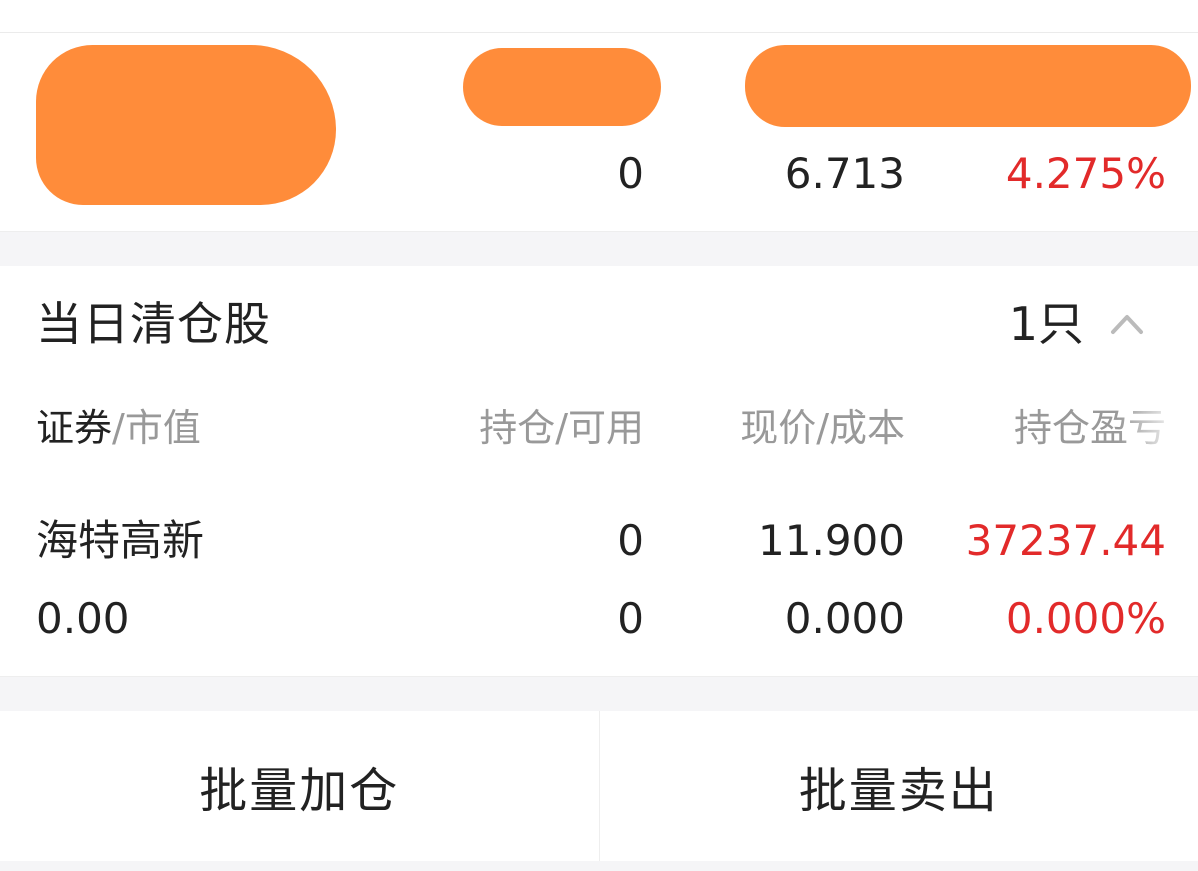 The width and height of the screenshot is (1198, 871). Describe the element at coordinates (599, 16) in the screenshot. I see `top-strip` at that location.